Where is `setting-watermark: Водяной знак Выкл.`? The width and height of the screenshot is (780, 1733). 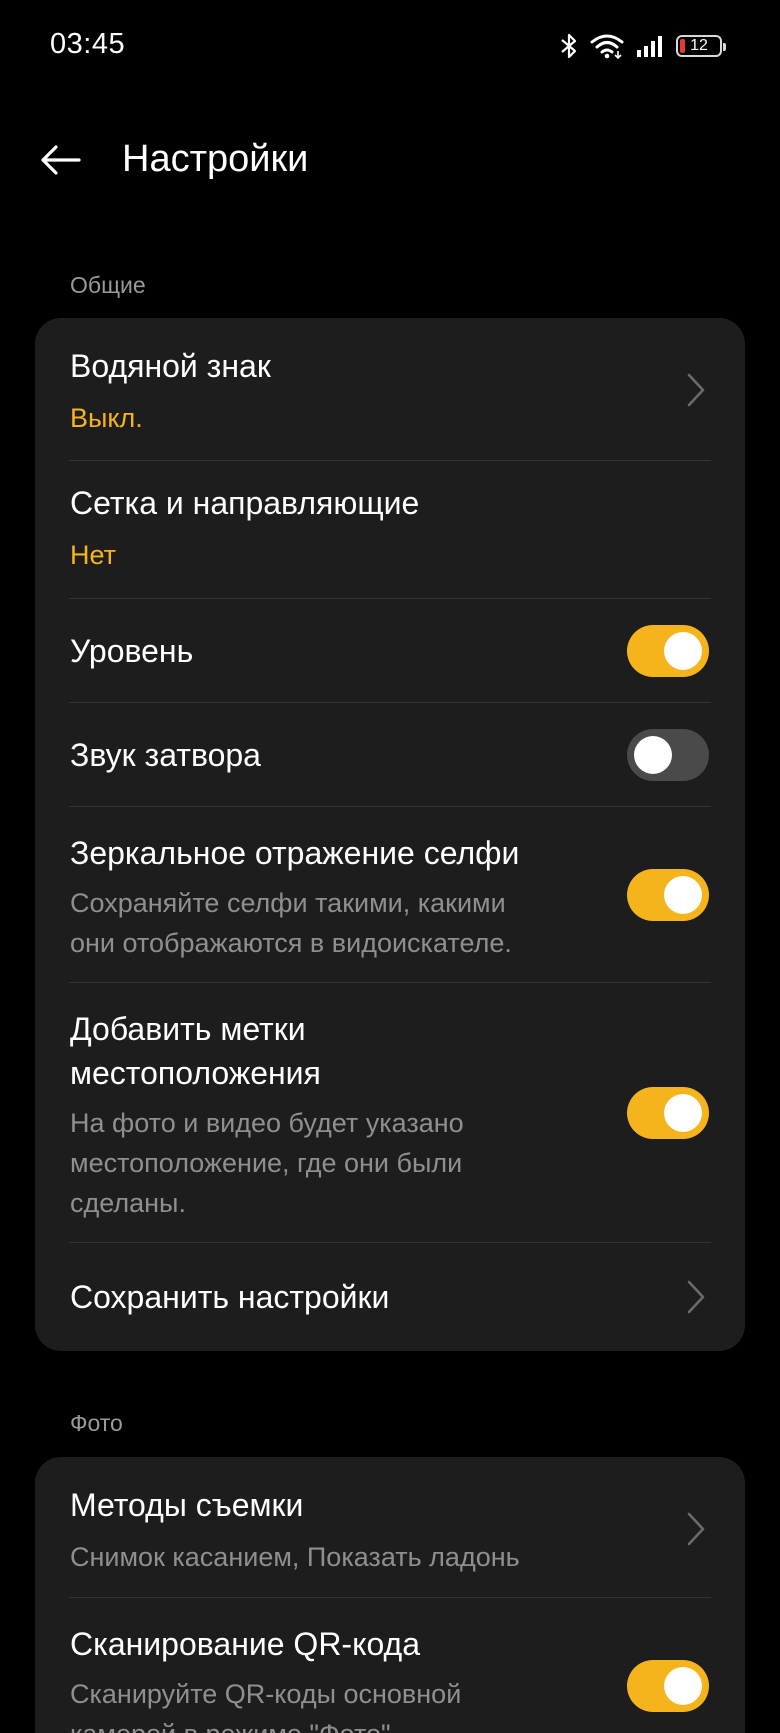 setting-watermark: Водяной знак Выкл. is located at coordinates (390, 389).